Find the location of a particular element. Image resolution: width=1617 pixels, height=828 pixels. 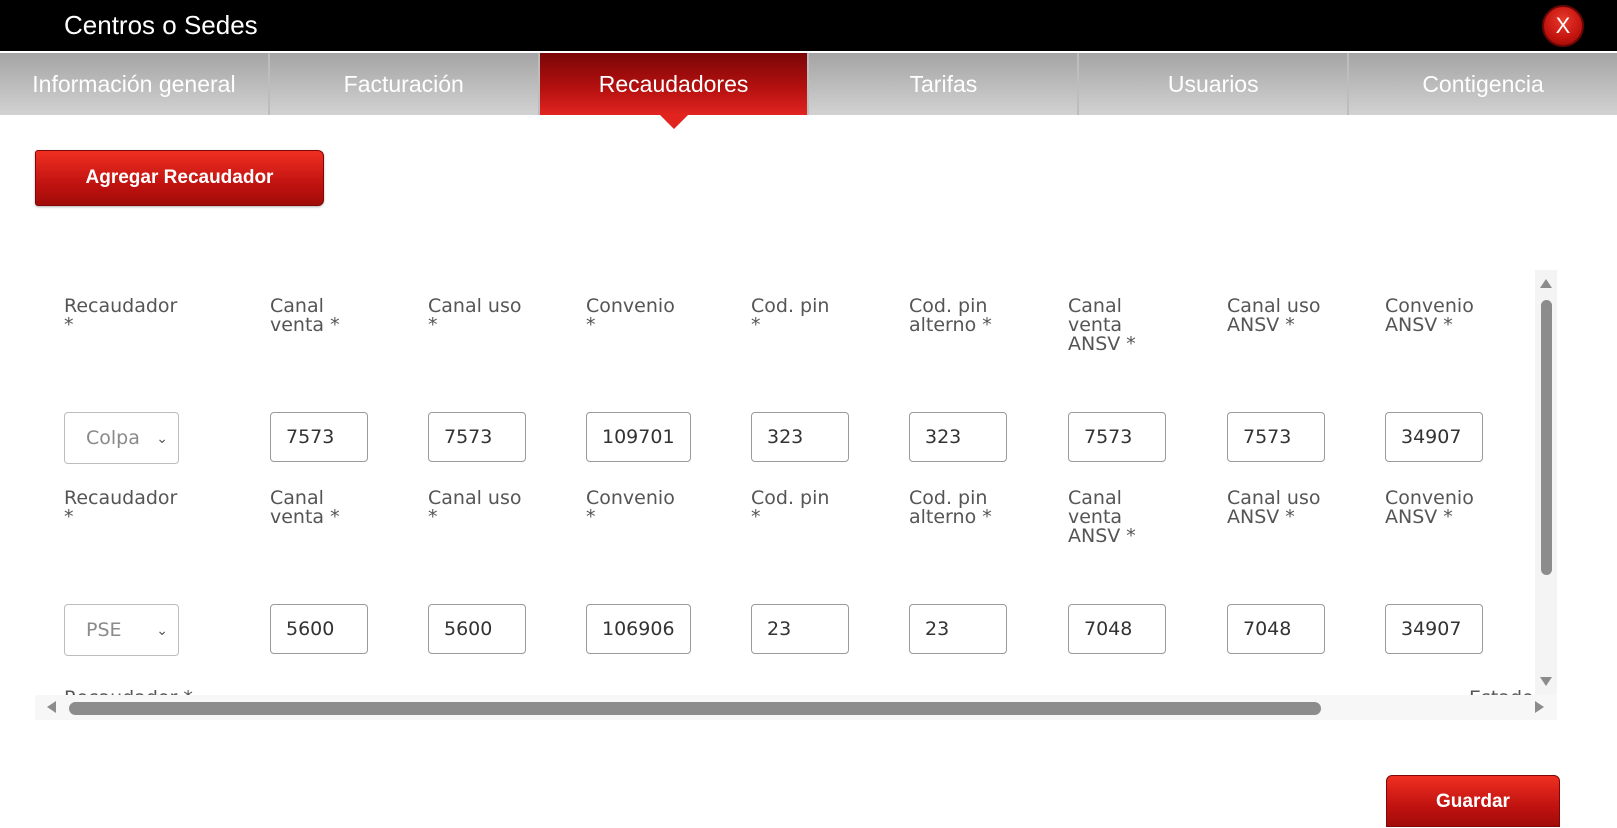

scroll-left-icon is located at coordinates (51, 707).